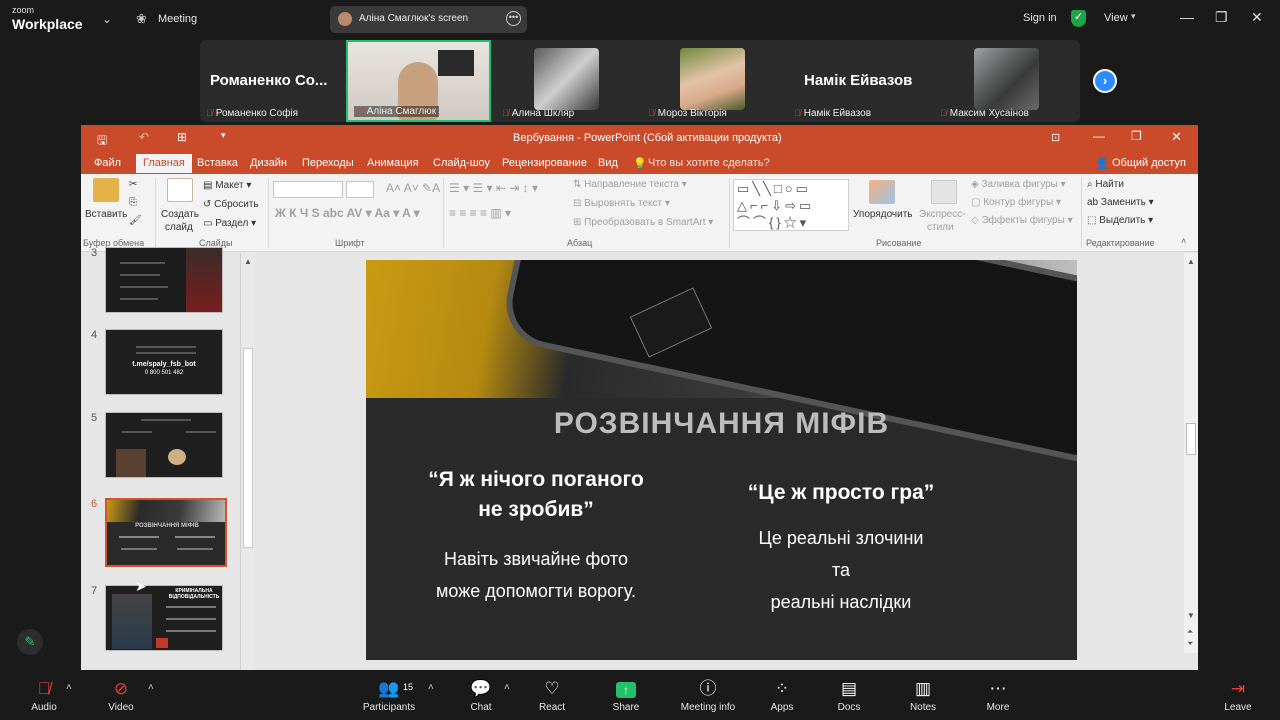  I want to click on tell-me-search: Что вы хотите сделать?, so click(709, 163).